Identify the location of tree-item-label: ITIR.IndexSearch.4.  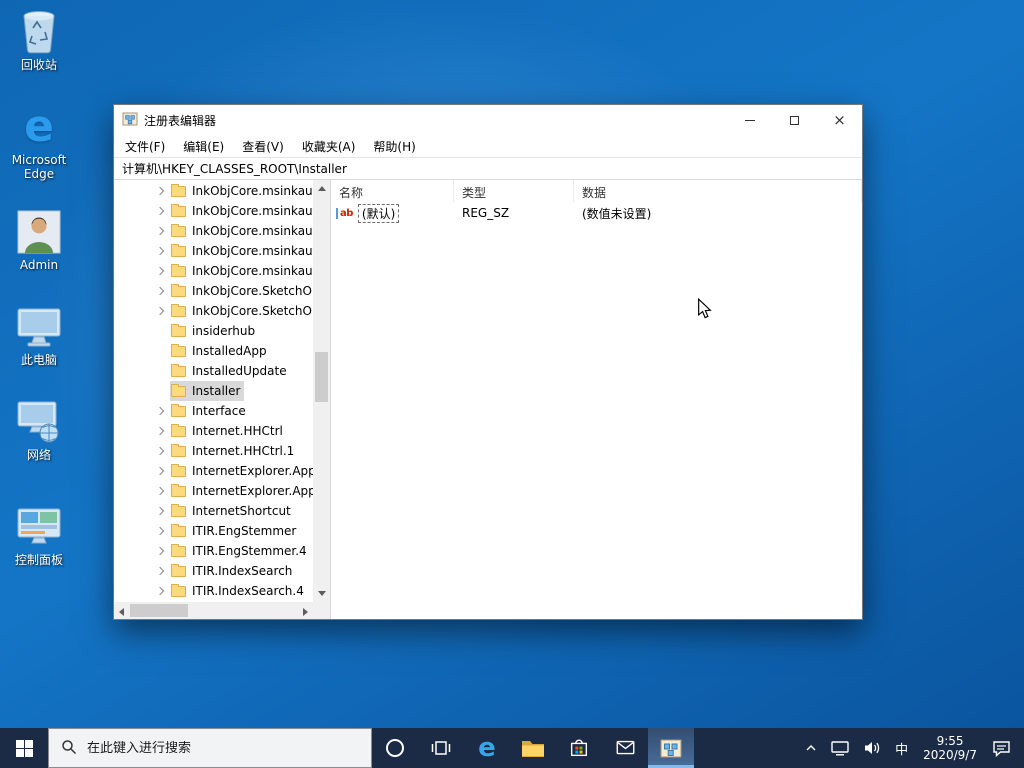
(248, 591).